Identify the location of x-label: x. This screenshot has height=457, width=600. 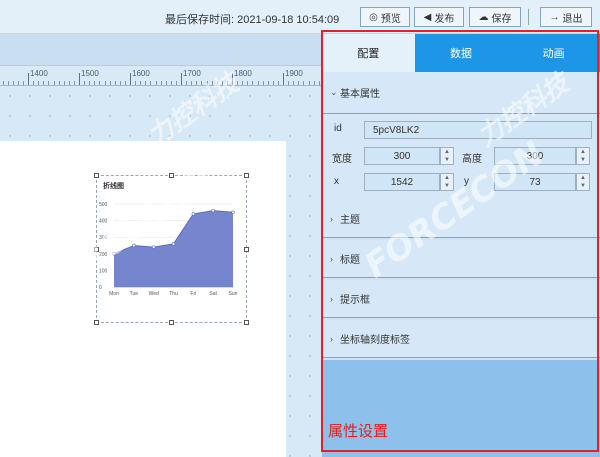
(336, 181).